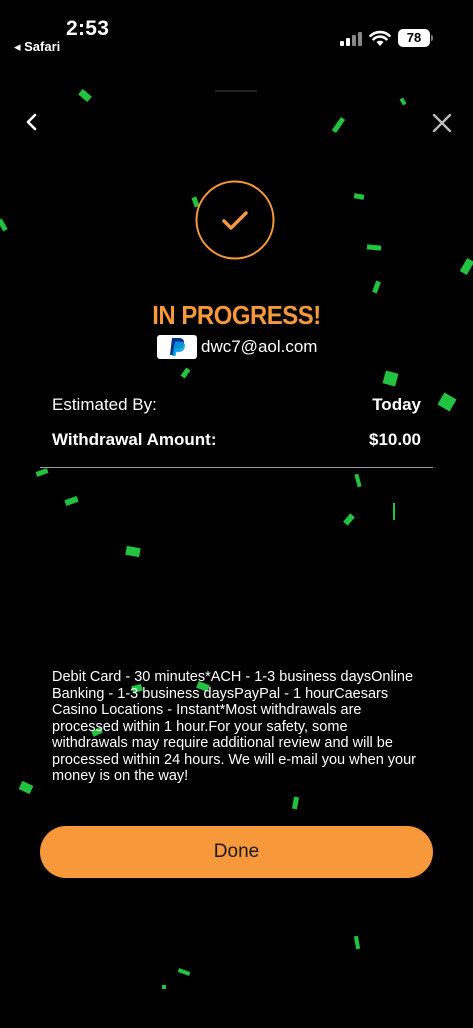  What do you see at coordinates (37, 47) in the screenshot?
I see `back-to-safari-link: ◂ Safari` at bounding box center [37, 47].